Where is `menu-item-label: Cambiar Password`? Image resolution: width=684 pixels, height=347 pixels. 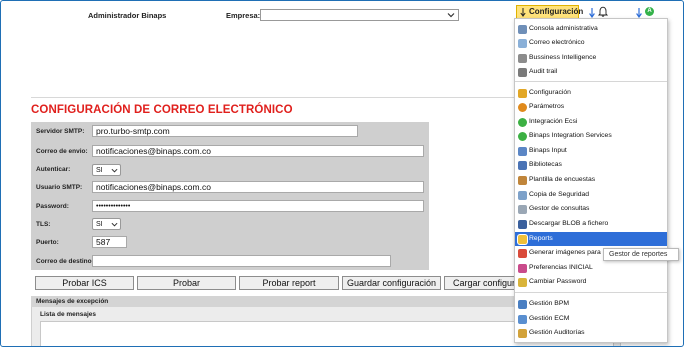
menu-item-label: Cambiar Password is located at coordinates (558, 281).